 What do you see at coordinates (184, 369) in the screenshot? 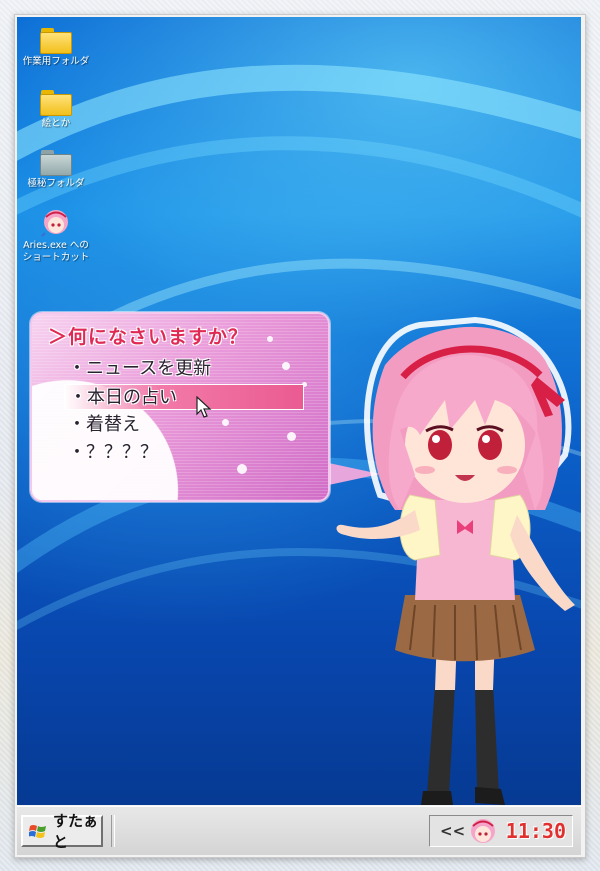
I see `menu-item-update-news: ・ニュースを更新` at bounding box center [184, 369].